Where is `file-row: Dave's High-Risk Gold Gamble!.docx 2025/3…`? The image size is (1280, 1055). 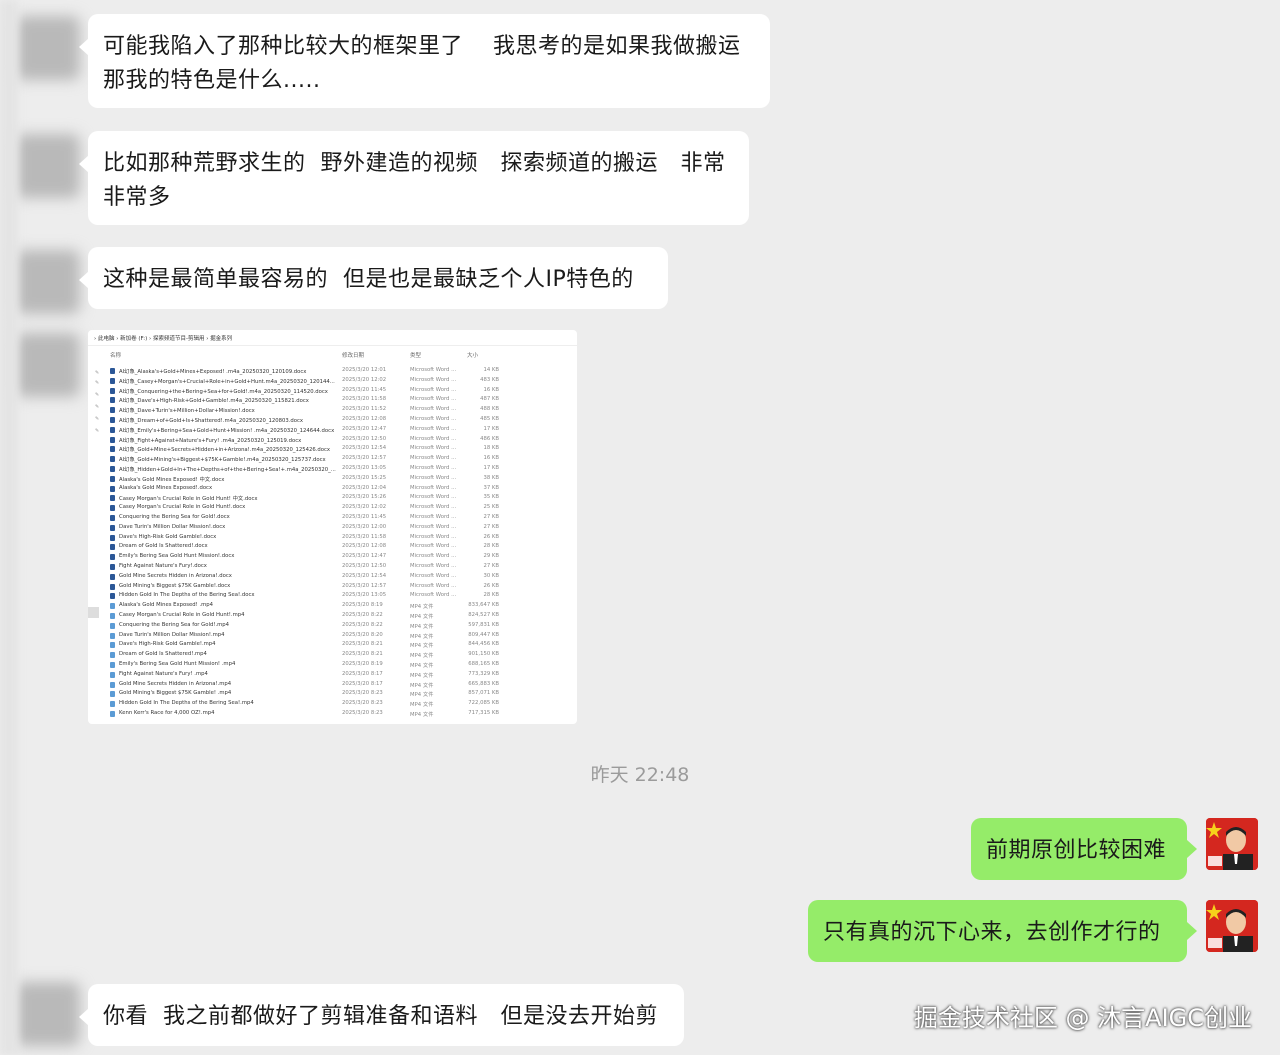 file-row: Dave's High-Risk Gold Gamble!.docx 2025/3… is located at coordinates (332, 538).